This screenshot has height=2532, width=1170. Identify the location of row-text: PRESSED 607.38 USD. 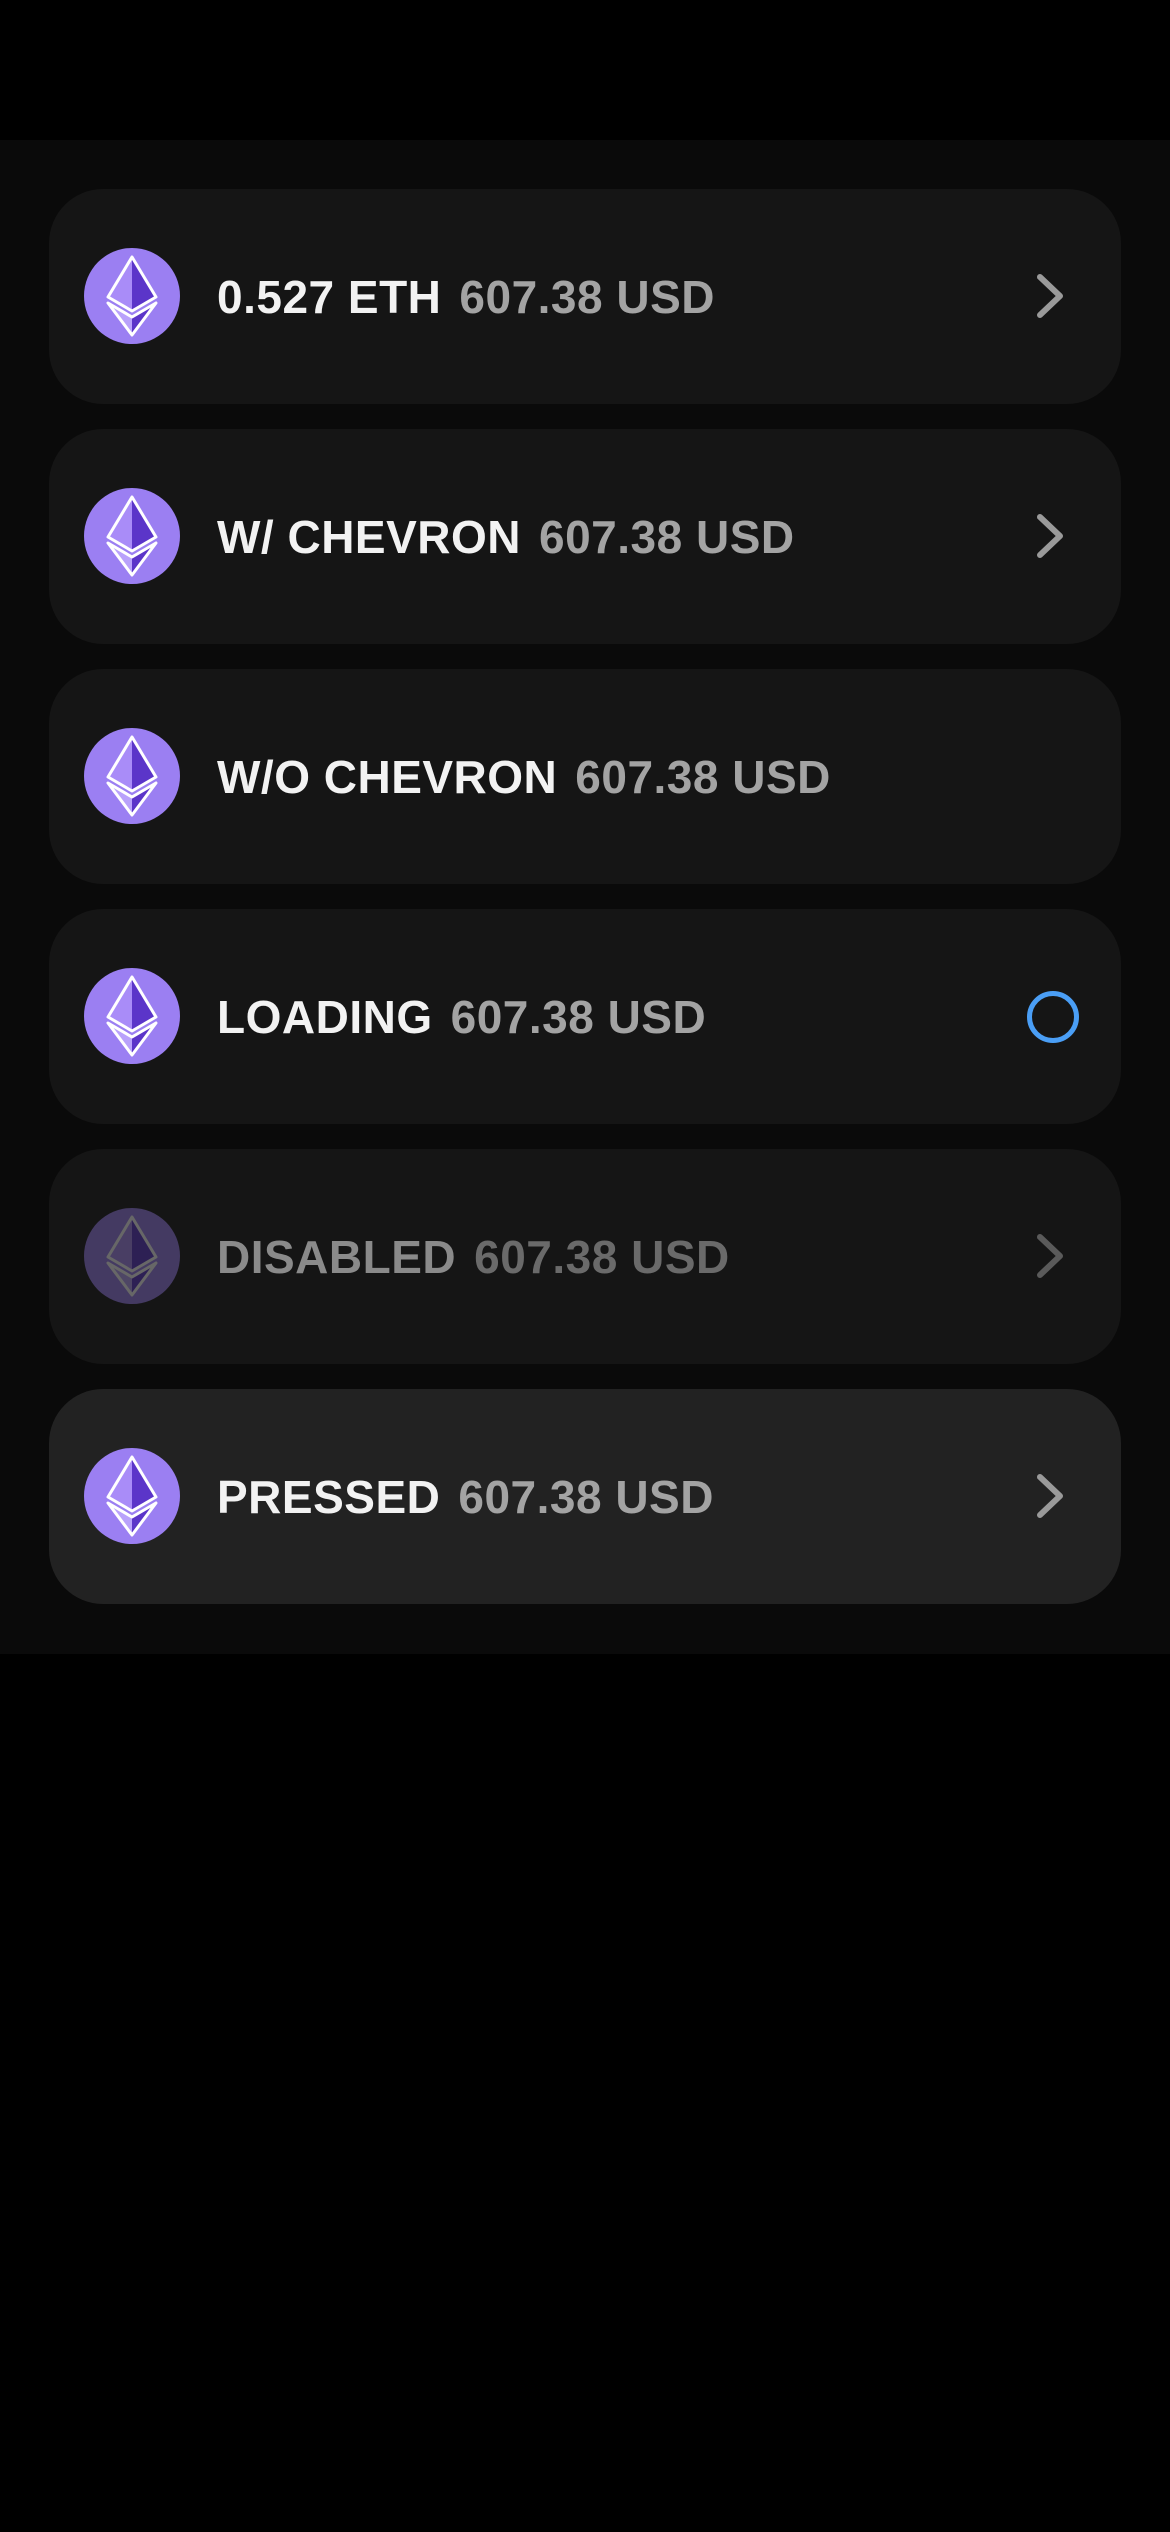
(465, 1496).